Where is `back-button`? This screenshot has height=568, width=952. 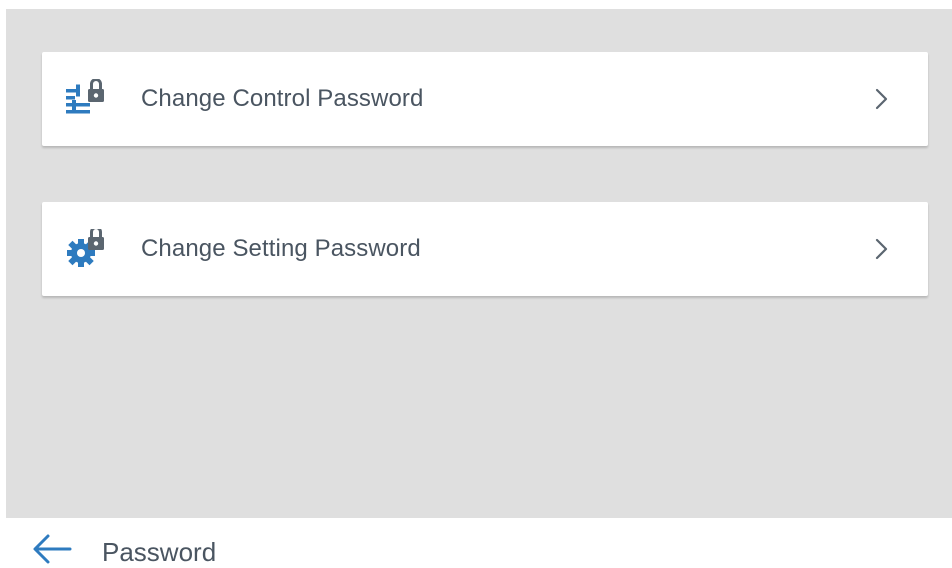
back-button is located at coordinates (52, 550).